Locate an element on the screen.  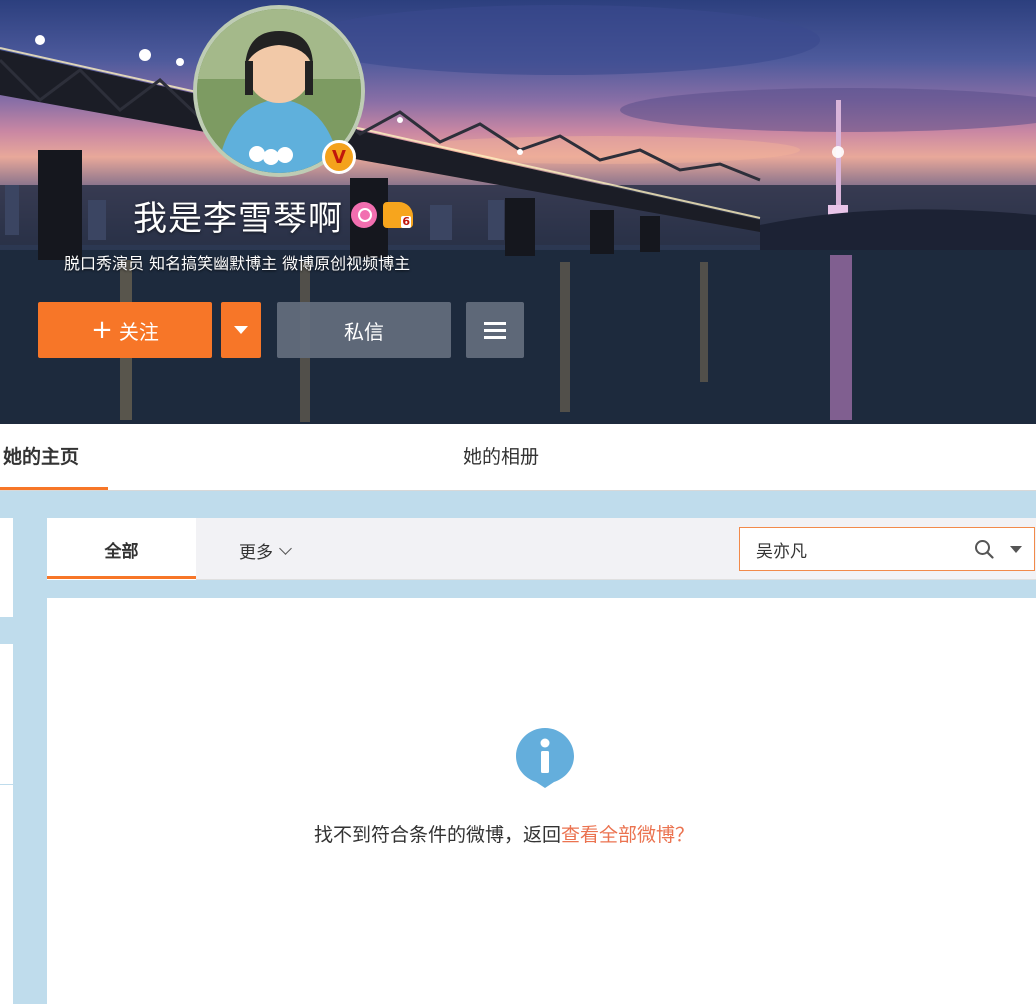
profile-tabbar: 她的主页 她的相册 is located at coordinates (518, 457).